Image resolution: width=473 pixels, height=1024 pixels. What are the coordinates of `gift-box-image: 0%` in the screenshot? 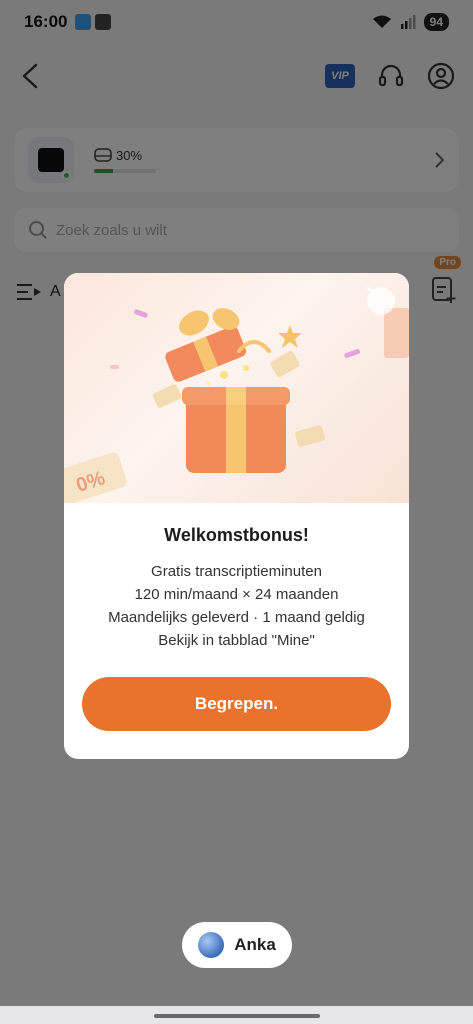 It's located at (236, 405).